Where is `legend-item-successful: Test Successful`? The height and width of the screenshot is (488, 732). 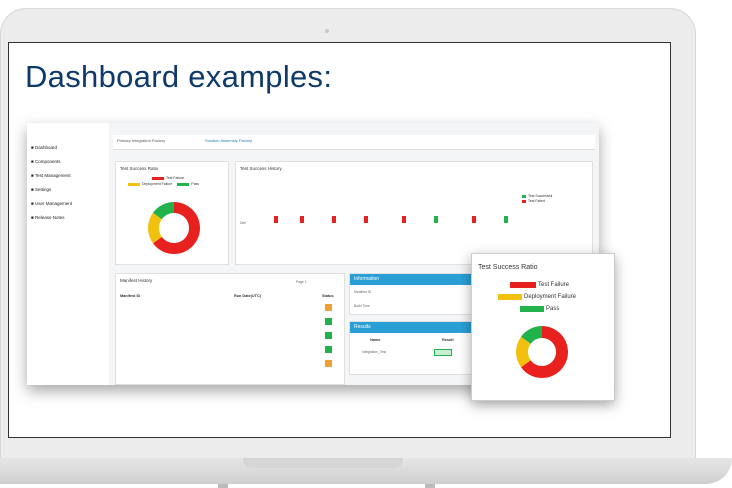
legend-item-successful: Test Successful is located at coordinates (537, 196).